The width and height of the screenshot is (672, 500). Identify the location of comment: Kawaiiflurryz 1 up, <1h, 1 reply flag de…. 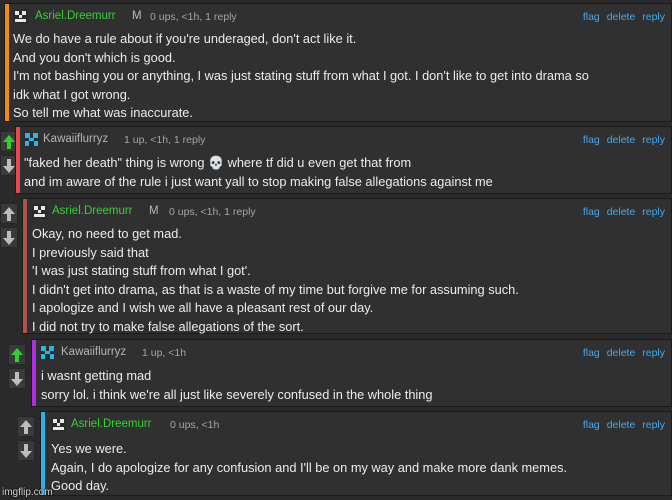
(343, 160).